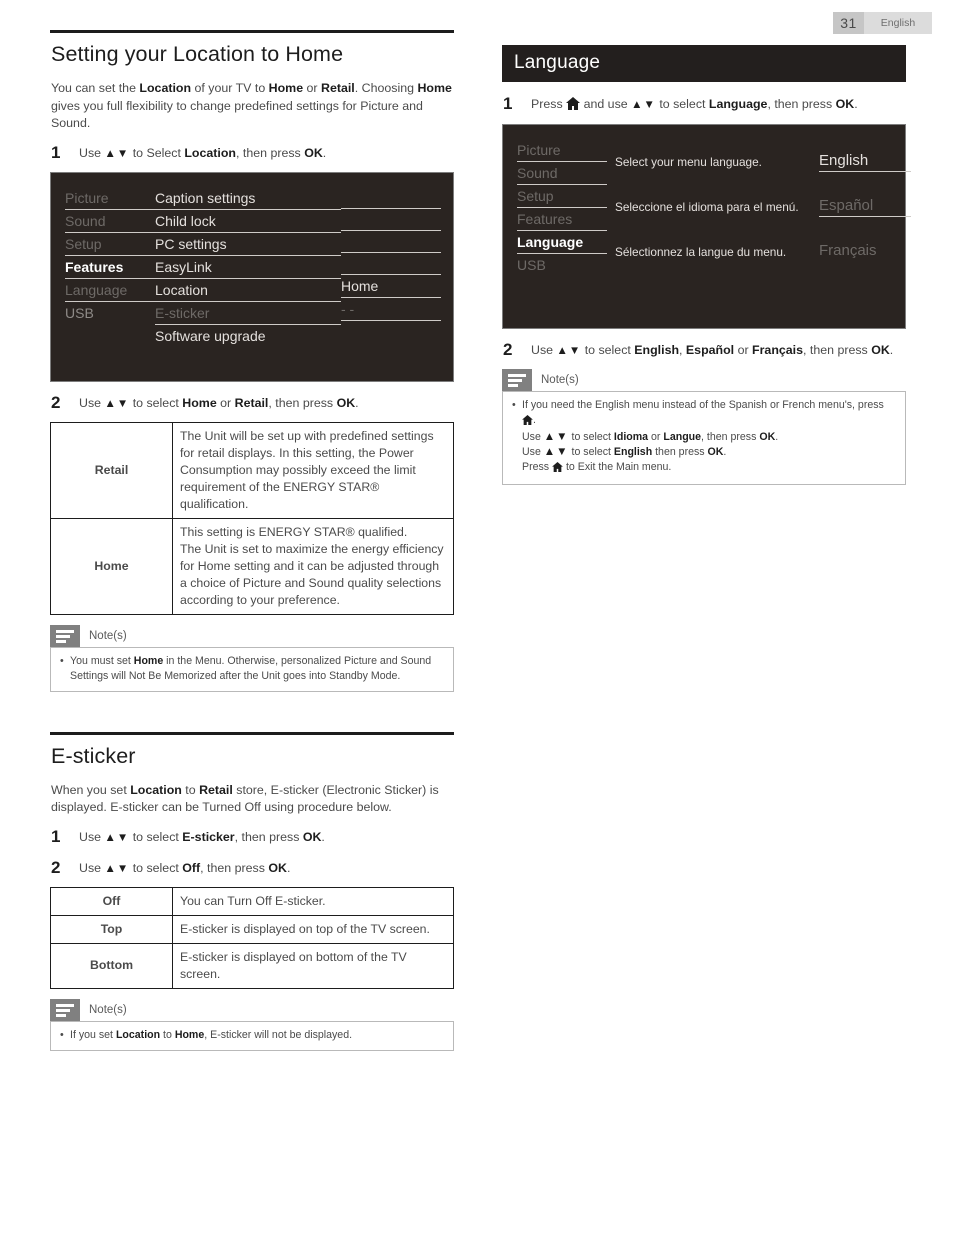 Image resolution: width=954 pixels, height=1235 pixels. Describe the element at coordinates (248, 336) in the screenshot. I see `tv-submenu-software-upgrade: Software upgrade` at that location.